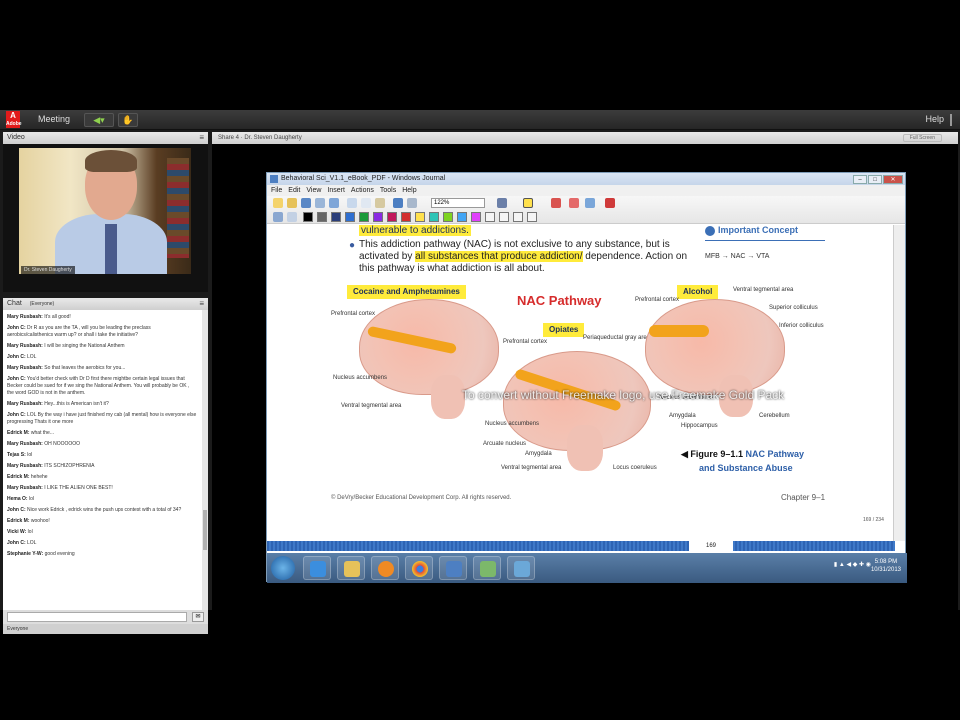 The width and height of the screenshot is (960, 720). I want to click on chat-scroll-thumb, so click(205, 530).